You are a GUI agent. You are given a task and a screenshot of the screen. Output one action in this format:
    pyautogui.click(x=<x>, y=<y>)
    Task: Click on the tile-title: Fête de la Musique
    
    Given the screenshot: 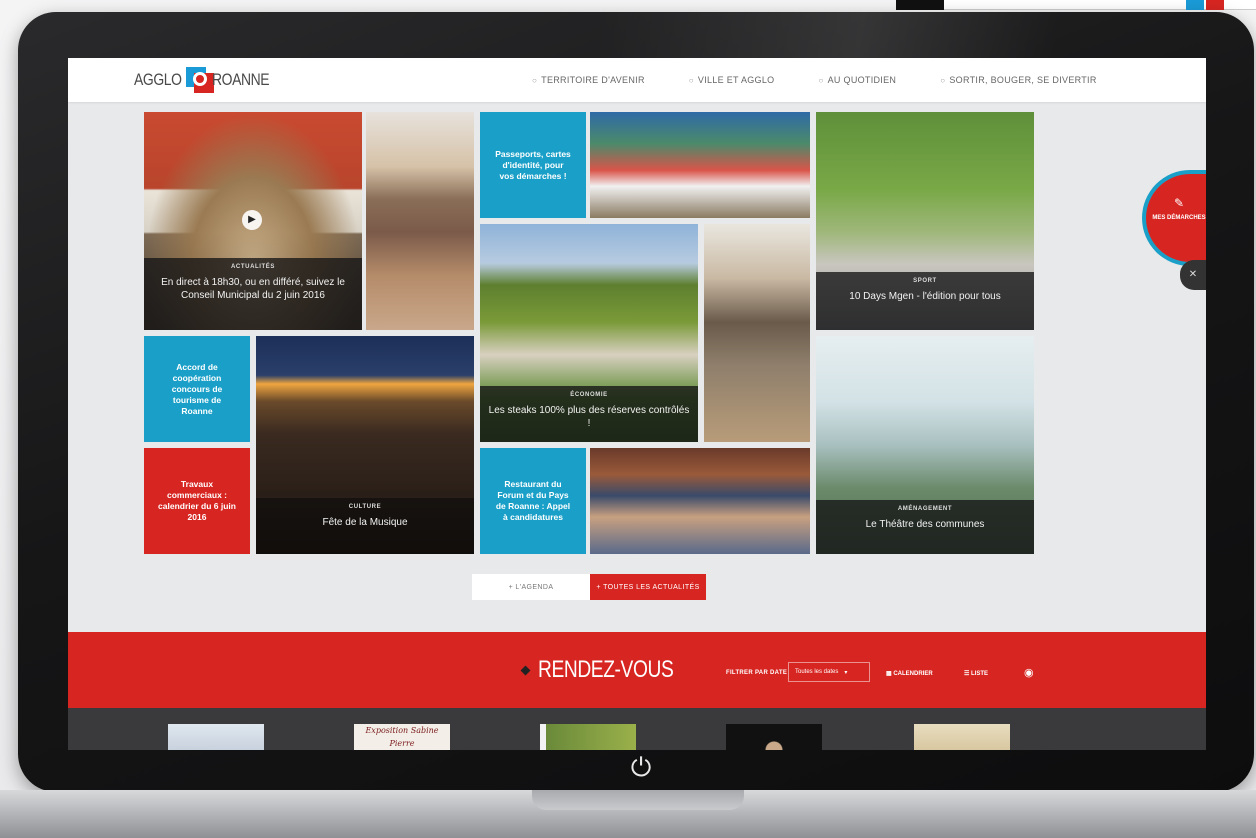 What is the action you would take?
    pyautogui.click(x=365, y=522)
    